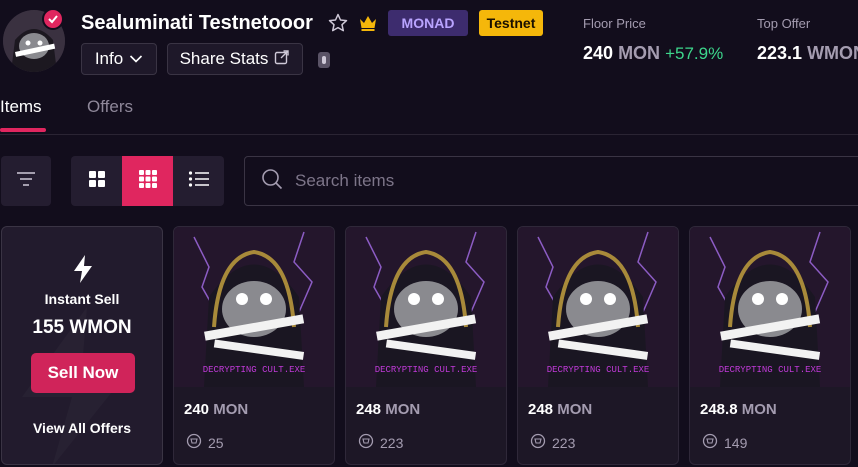 The width and height of the screenshot is (858, 467). Describe the element at coordinates (511, 23) in the screenshot. I see `testnet-badge: Testnet` at that location.